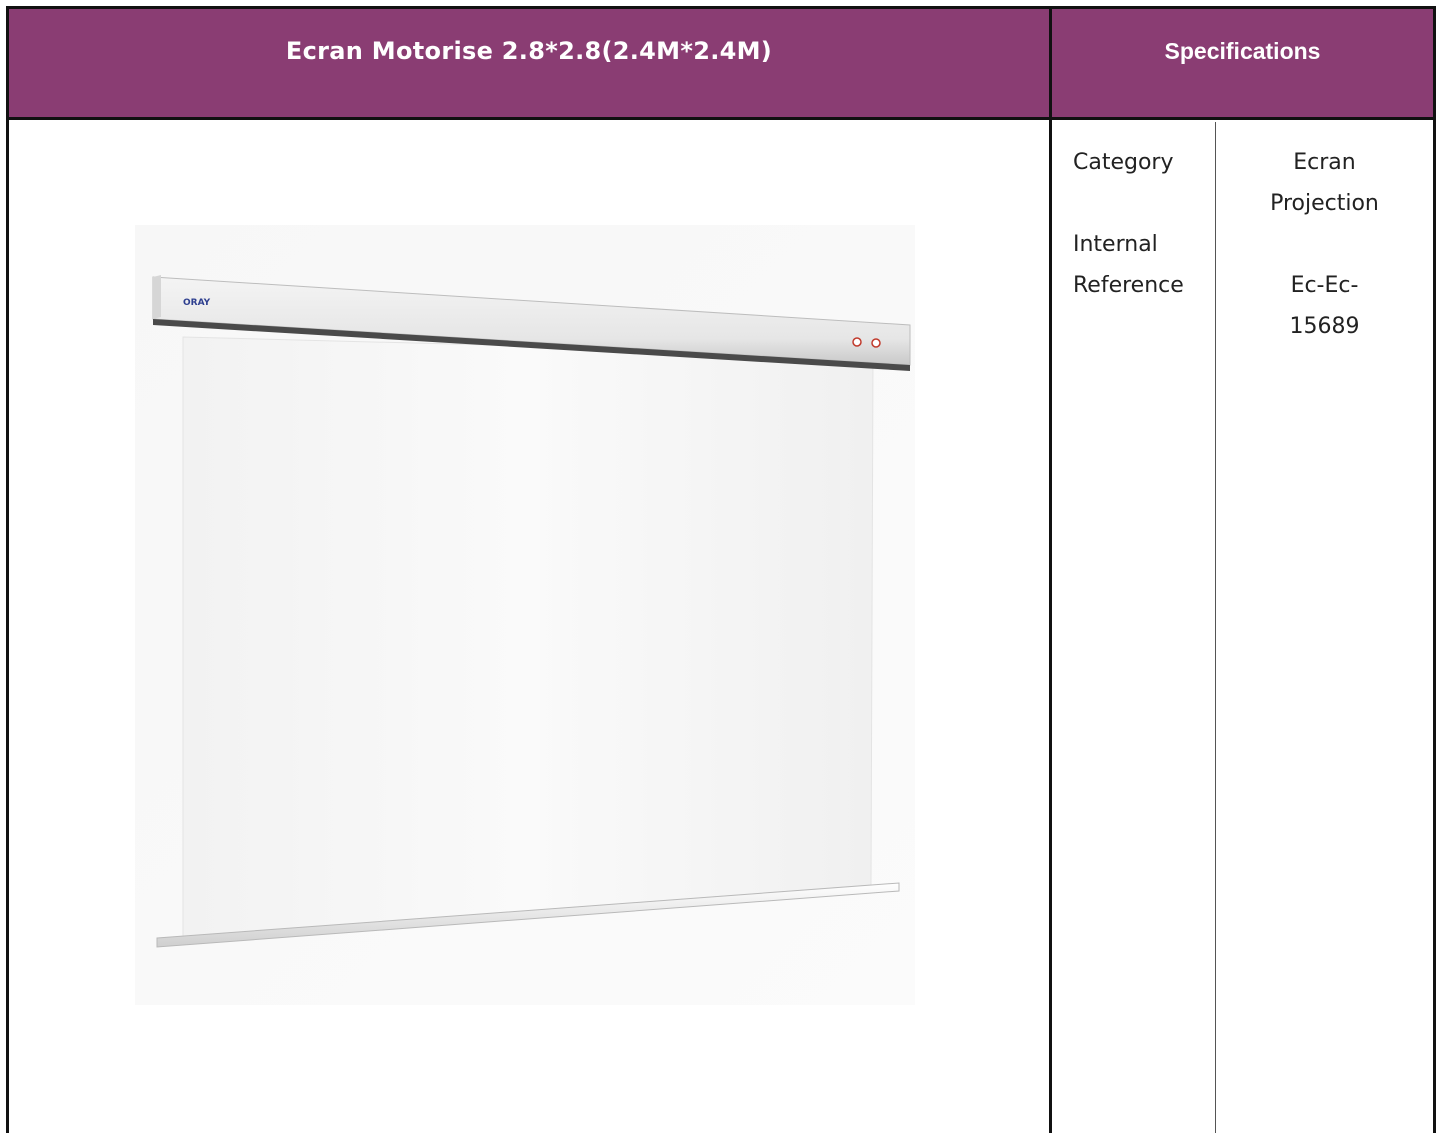 This screenshot has width=1442, height=1133. I want to click on brand-logo: ORAY, so click(197, 303).